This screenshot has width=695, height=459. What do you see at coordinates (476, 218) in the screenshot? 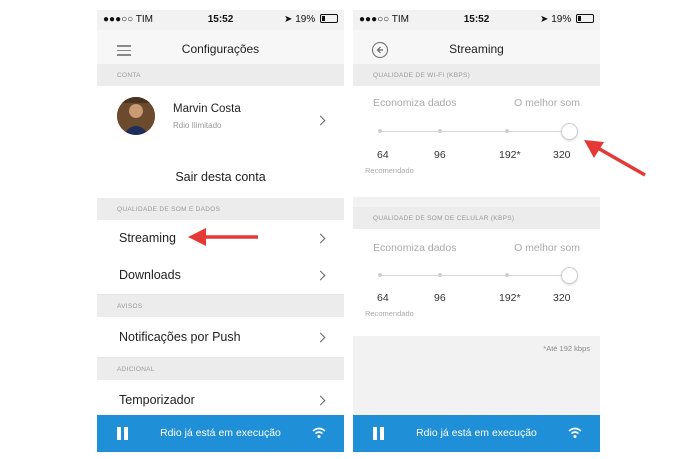
I see `section-header-cellular: QUALIDADE DE SOM DE CELULAR (KBPS)` at bounding box center [476, 218].